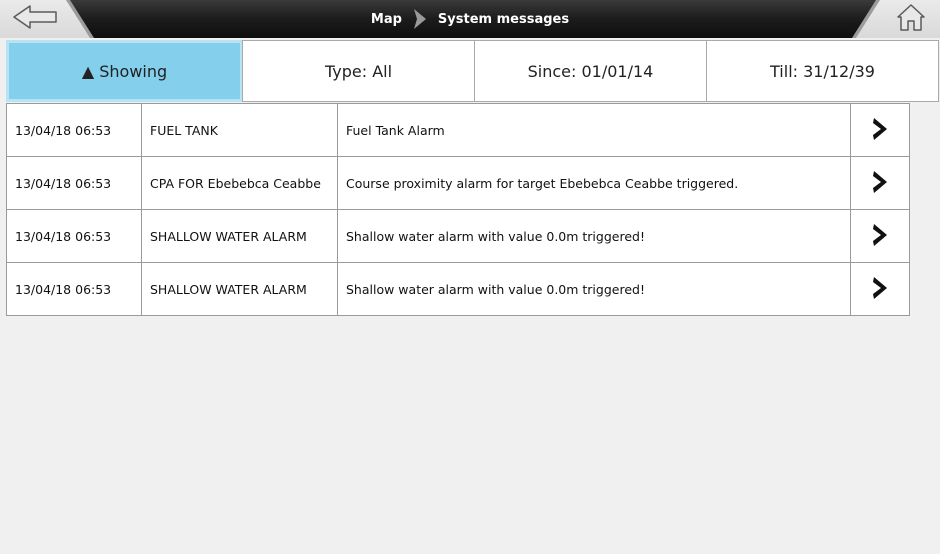 Image resolution: width=940 pixels, height=554 pixels. I want to click on type-filter-button: Type: All, so click(358, 71).